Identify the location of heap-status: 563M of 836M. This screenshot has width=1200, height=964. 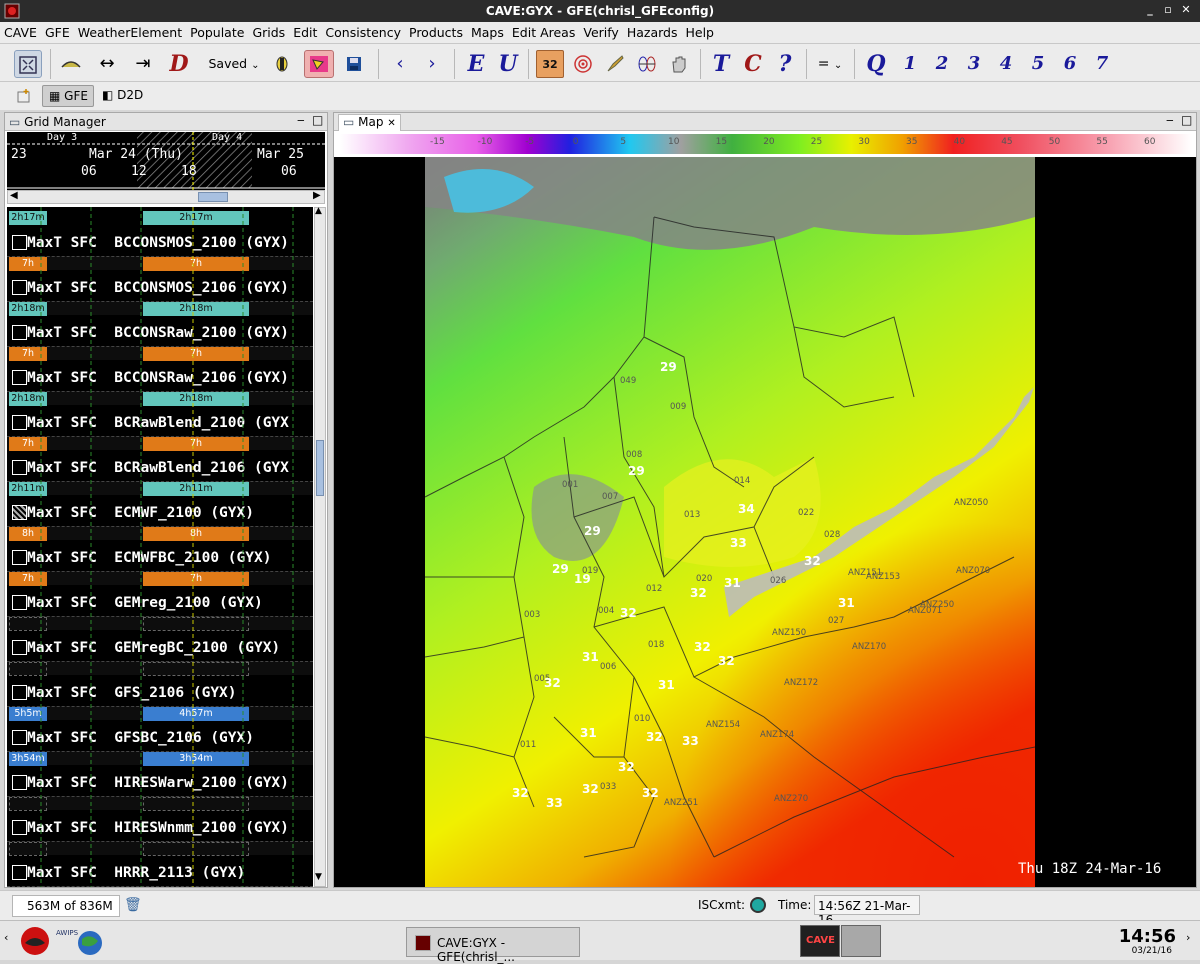
(66, 906).